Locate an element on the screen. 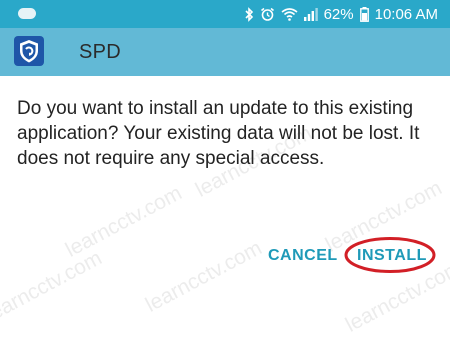 Image resolution: width=450 pixels, height=338 pixels. status-bar: 62% 10:06 AM is located at coordinates (225, 14).